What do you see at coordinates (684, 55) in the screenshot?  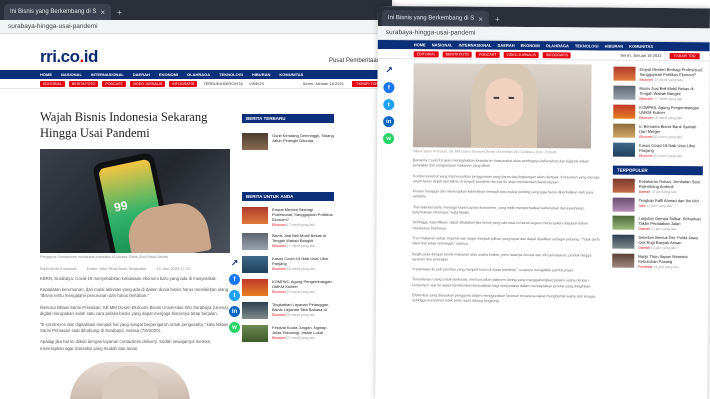 I see `search-button: T.KRAPI TOR` at bounding box center [684, 55].